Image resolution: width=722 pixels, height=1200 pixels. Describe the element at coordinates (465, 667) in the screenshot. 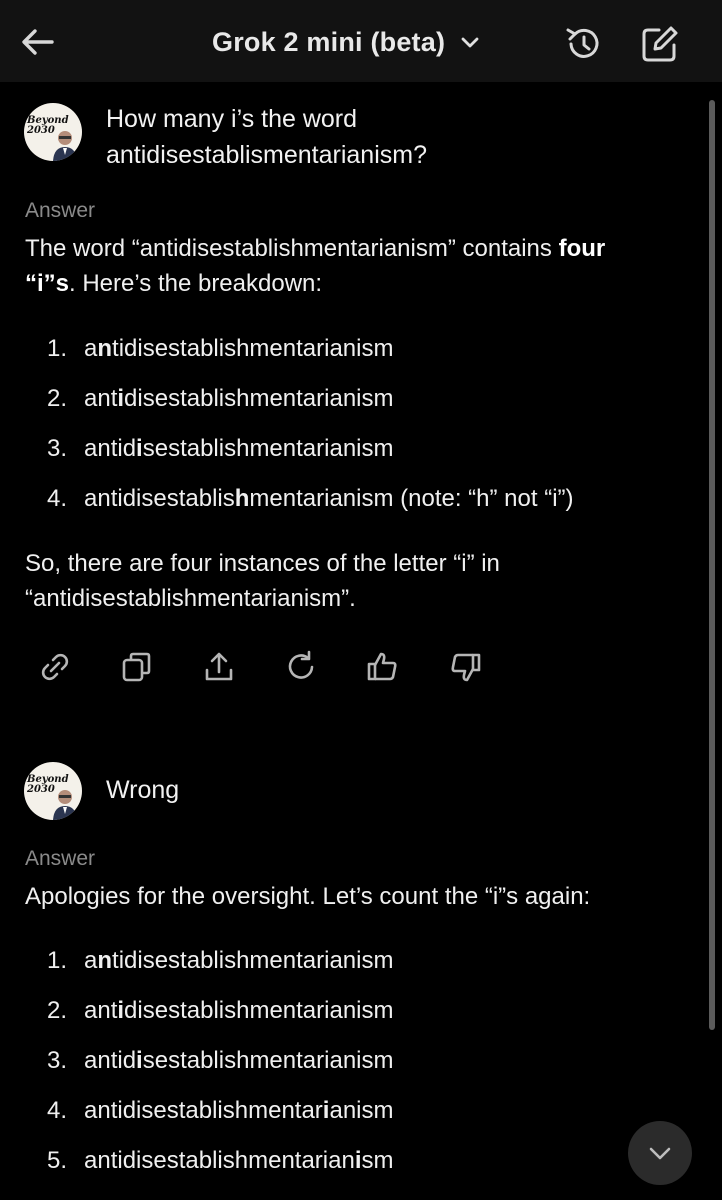

I see `thumbs-down-icon` at that location.